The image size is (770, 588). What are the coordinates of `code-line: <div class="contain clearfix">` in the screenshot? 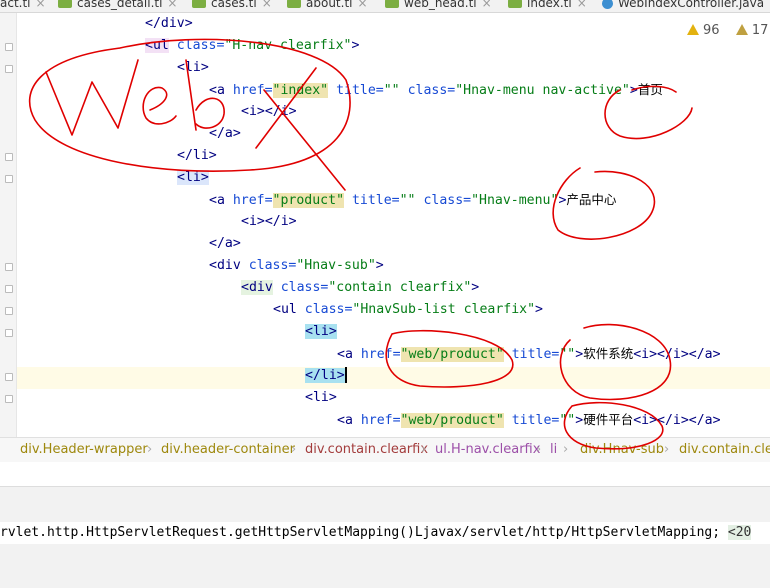 It's located at (360, 287).